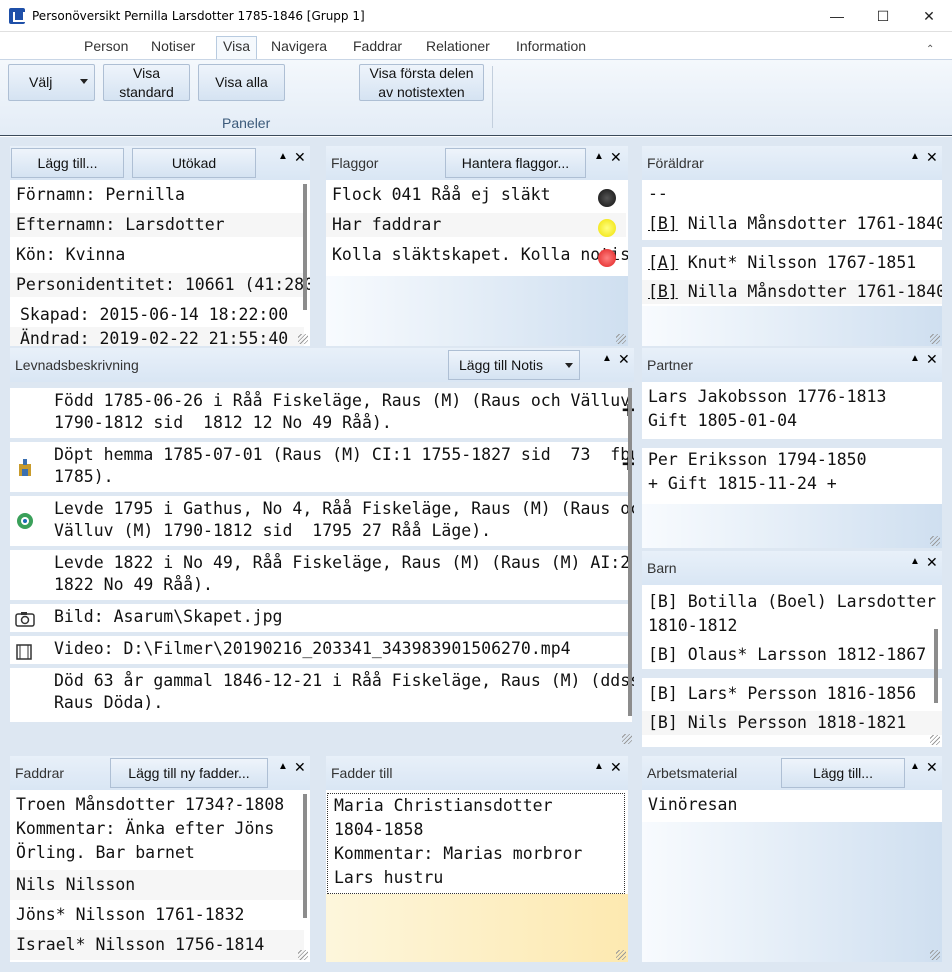 This screenshot has width=952, height=972. What do you see at coordinates (299, 46) in the screenshot?
I see `tab-navigera: Navigera` at bounding box center [299, 46].